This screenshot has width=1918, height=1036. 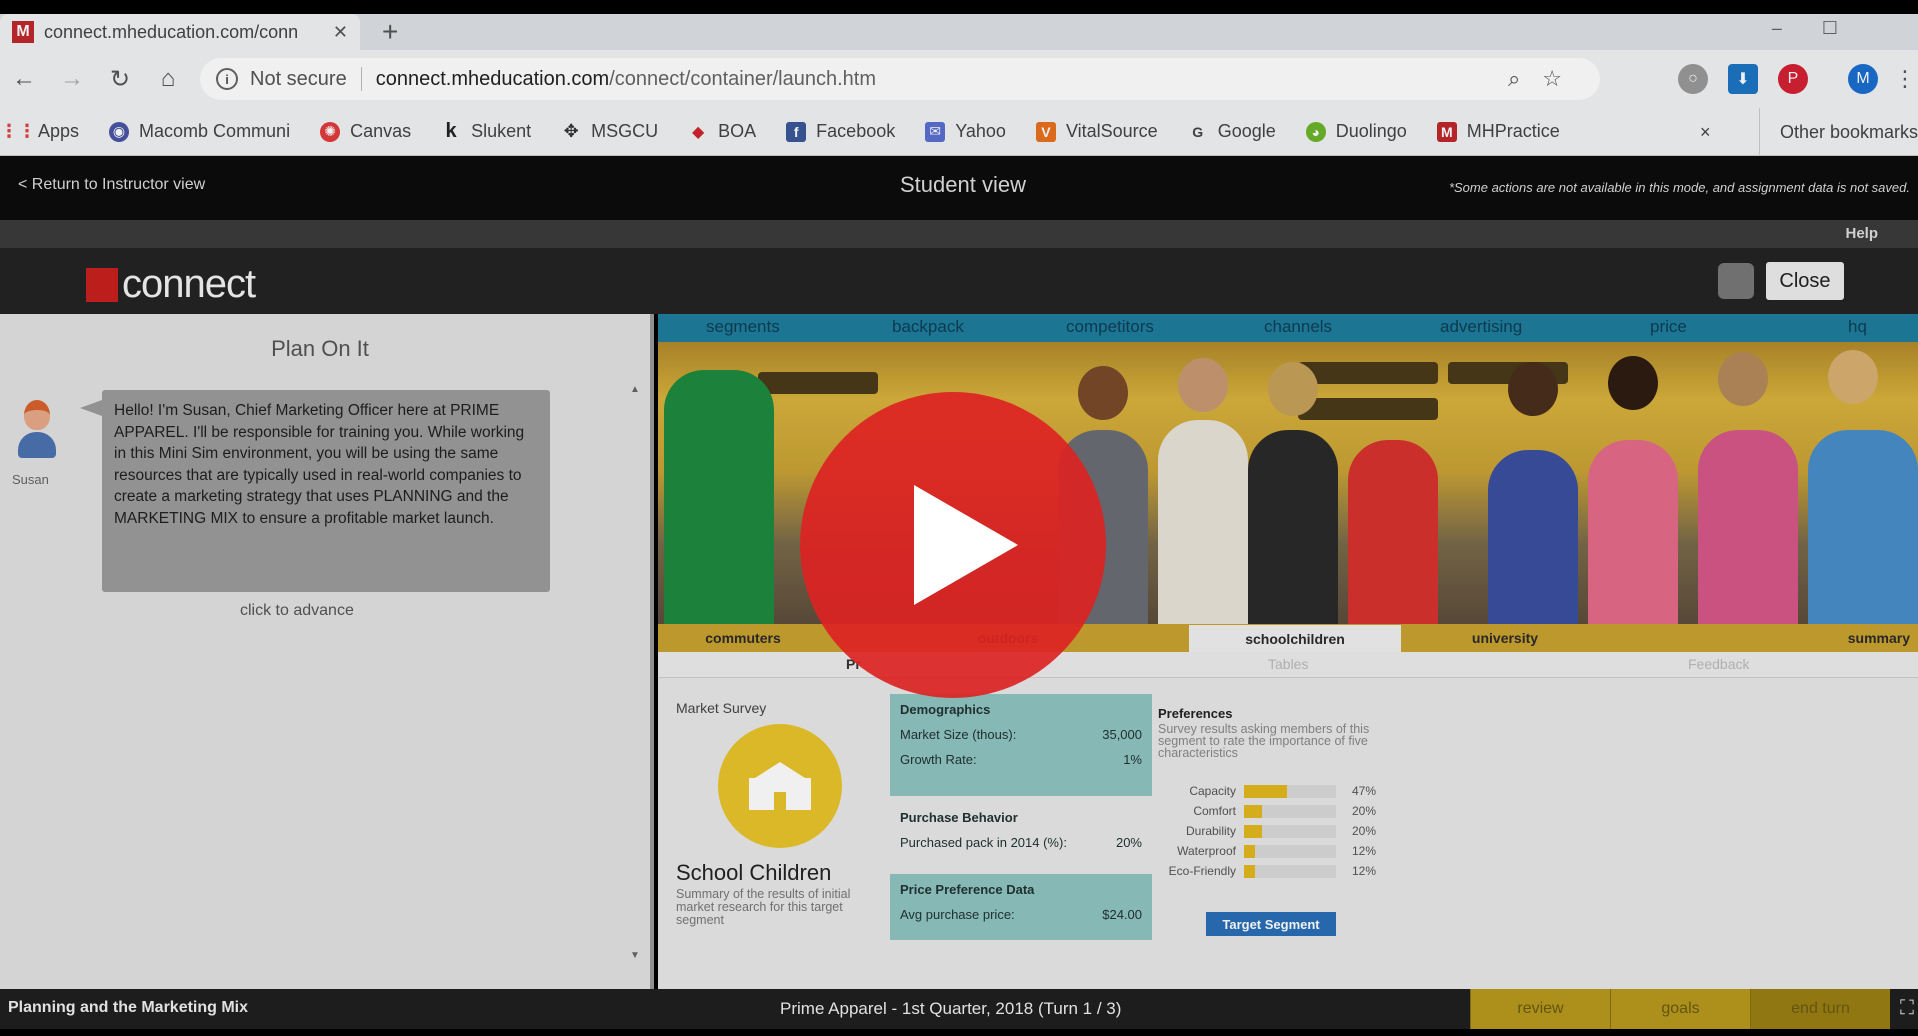 What do you see at coordinates (610, 131) in the screenshot?
I see `bookmark-msgcu: ✥ MSGCU` at bounding box center [610, 131].